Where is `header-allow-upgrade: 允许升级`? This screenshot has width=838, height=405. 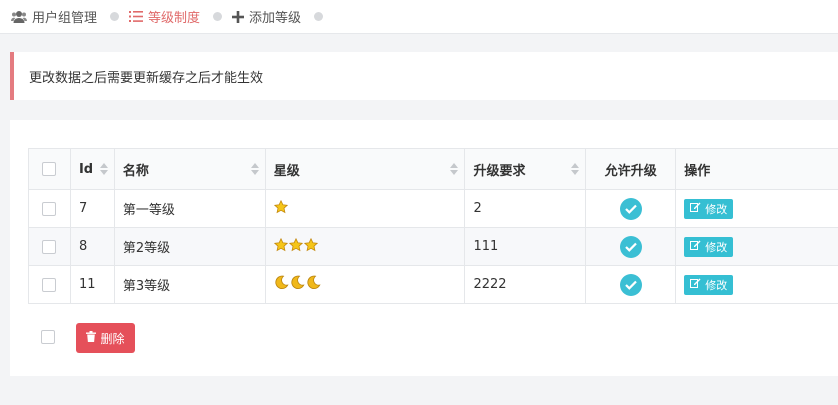
header-allow-upgrade: 允许升级 is located at coordinates (630, 169).